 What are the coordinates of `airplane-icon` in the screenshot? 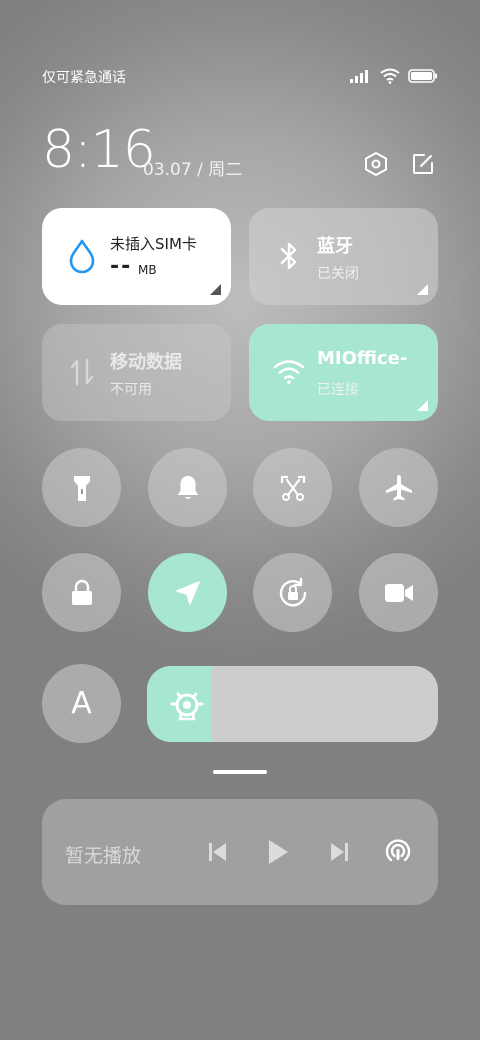 It's located at (398, 487).